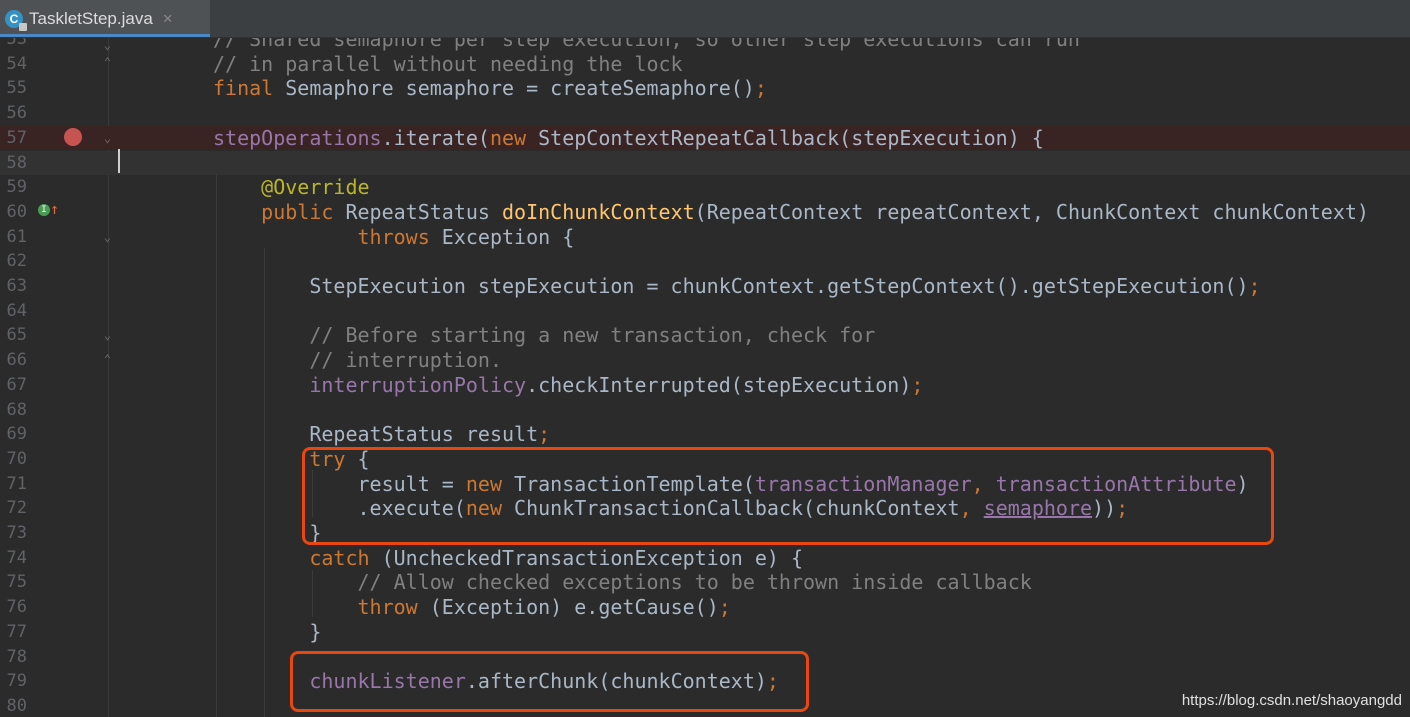  I want to click on line-number: 64, so click(13, 311).